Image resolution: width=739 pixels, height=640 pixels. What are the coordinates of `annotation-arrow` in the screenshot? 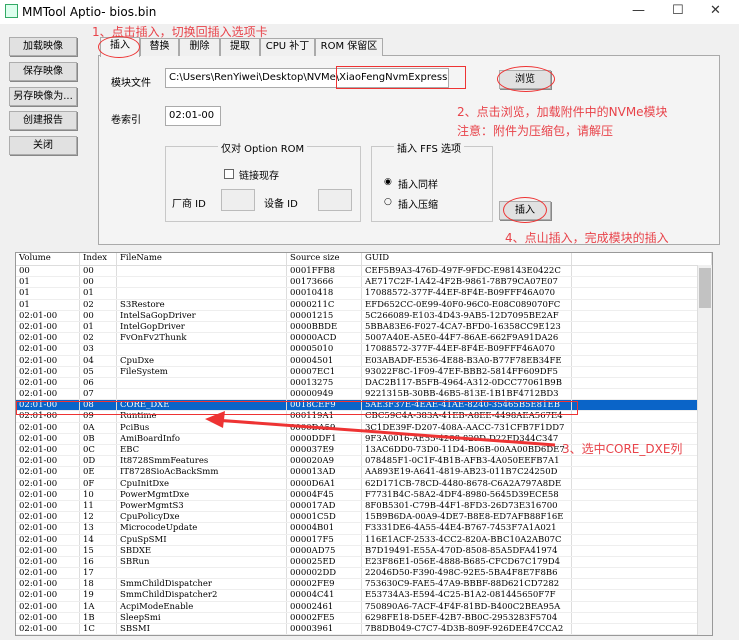 It's located at (380, 429).